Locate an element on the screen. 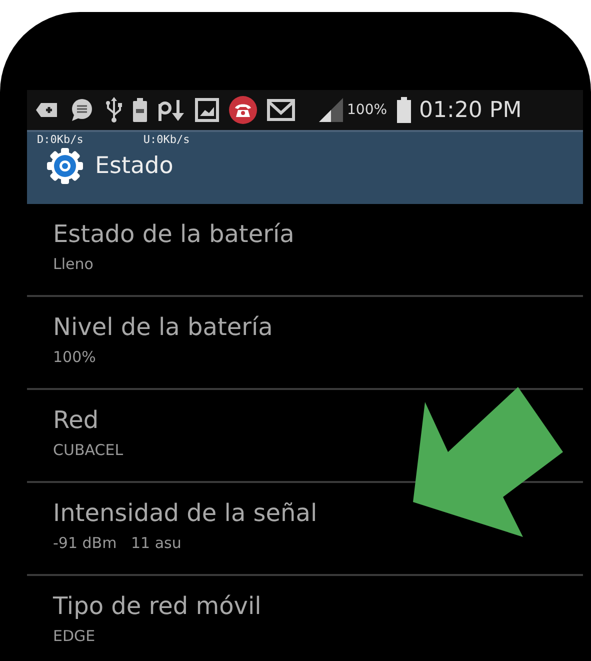 Image resolution: width=591 pixels, height=661 pixels. signal-icon is located at coordinates (330, 110).